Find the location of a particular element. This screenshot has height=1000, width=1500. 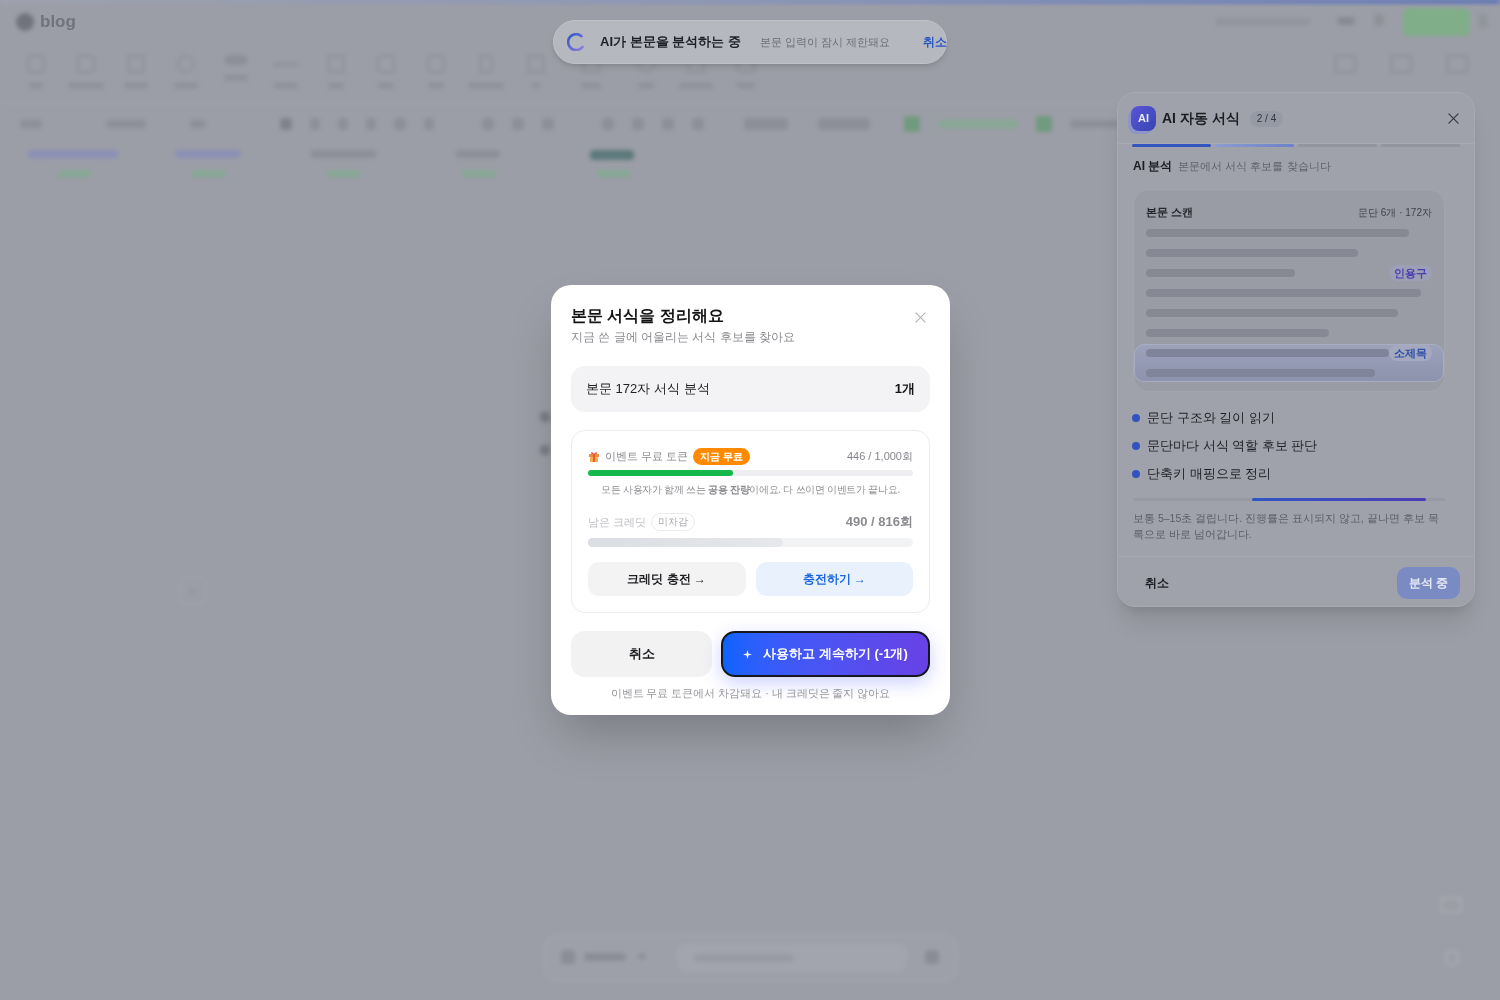

checklist-item: 단축키 매핑으로 정리 is located at coordinates (1209, 474).